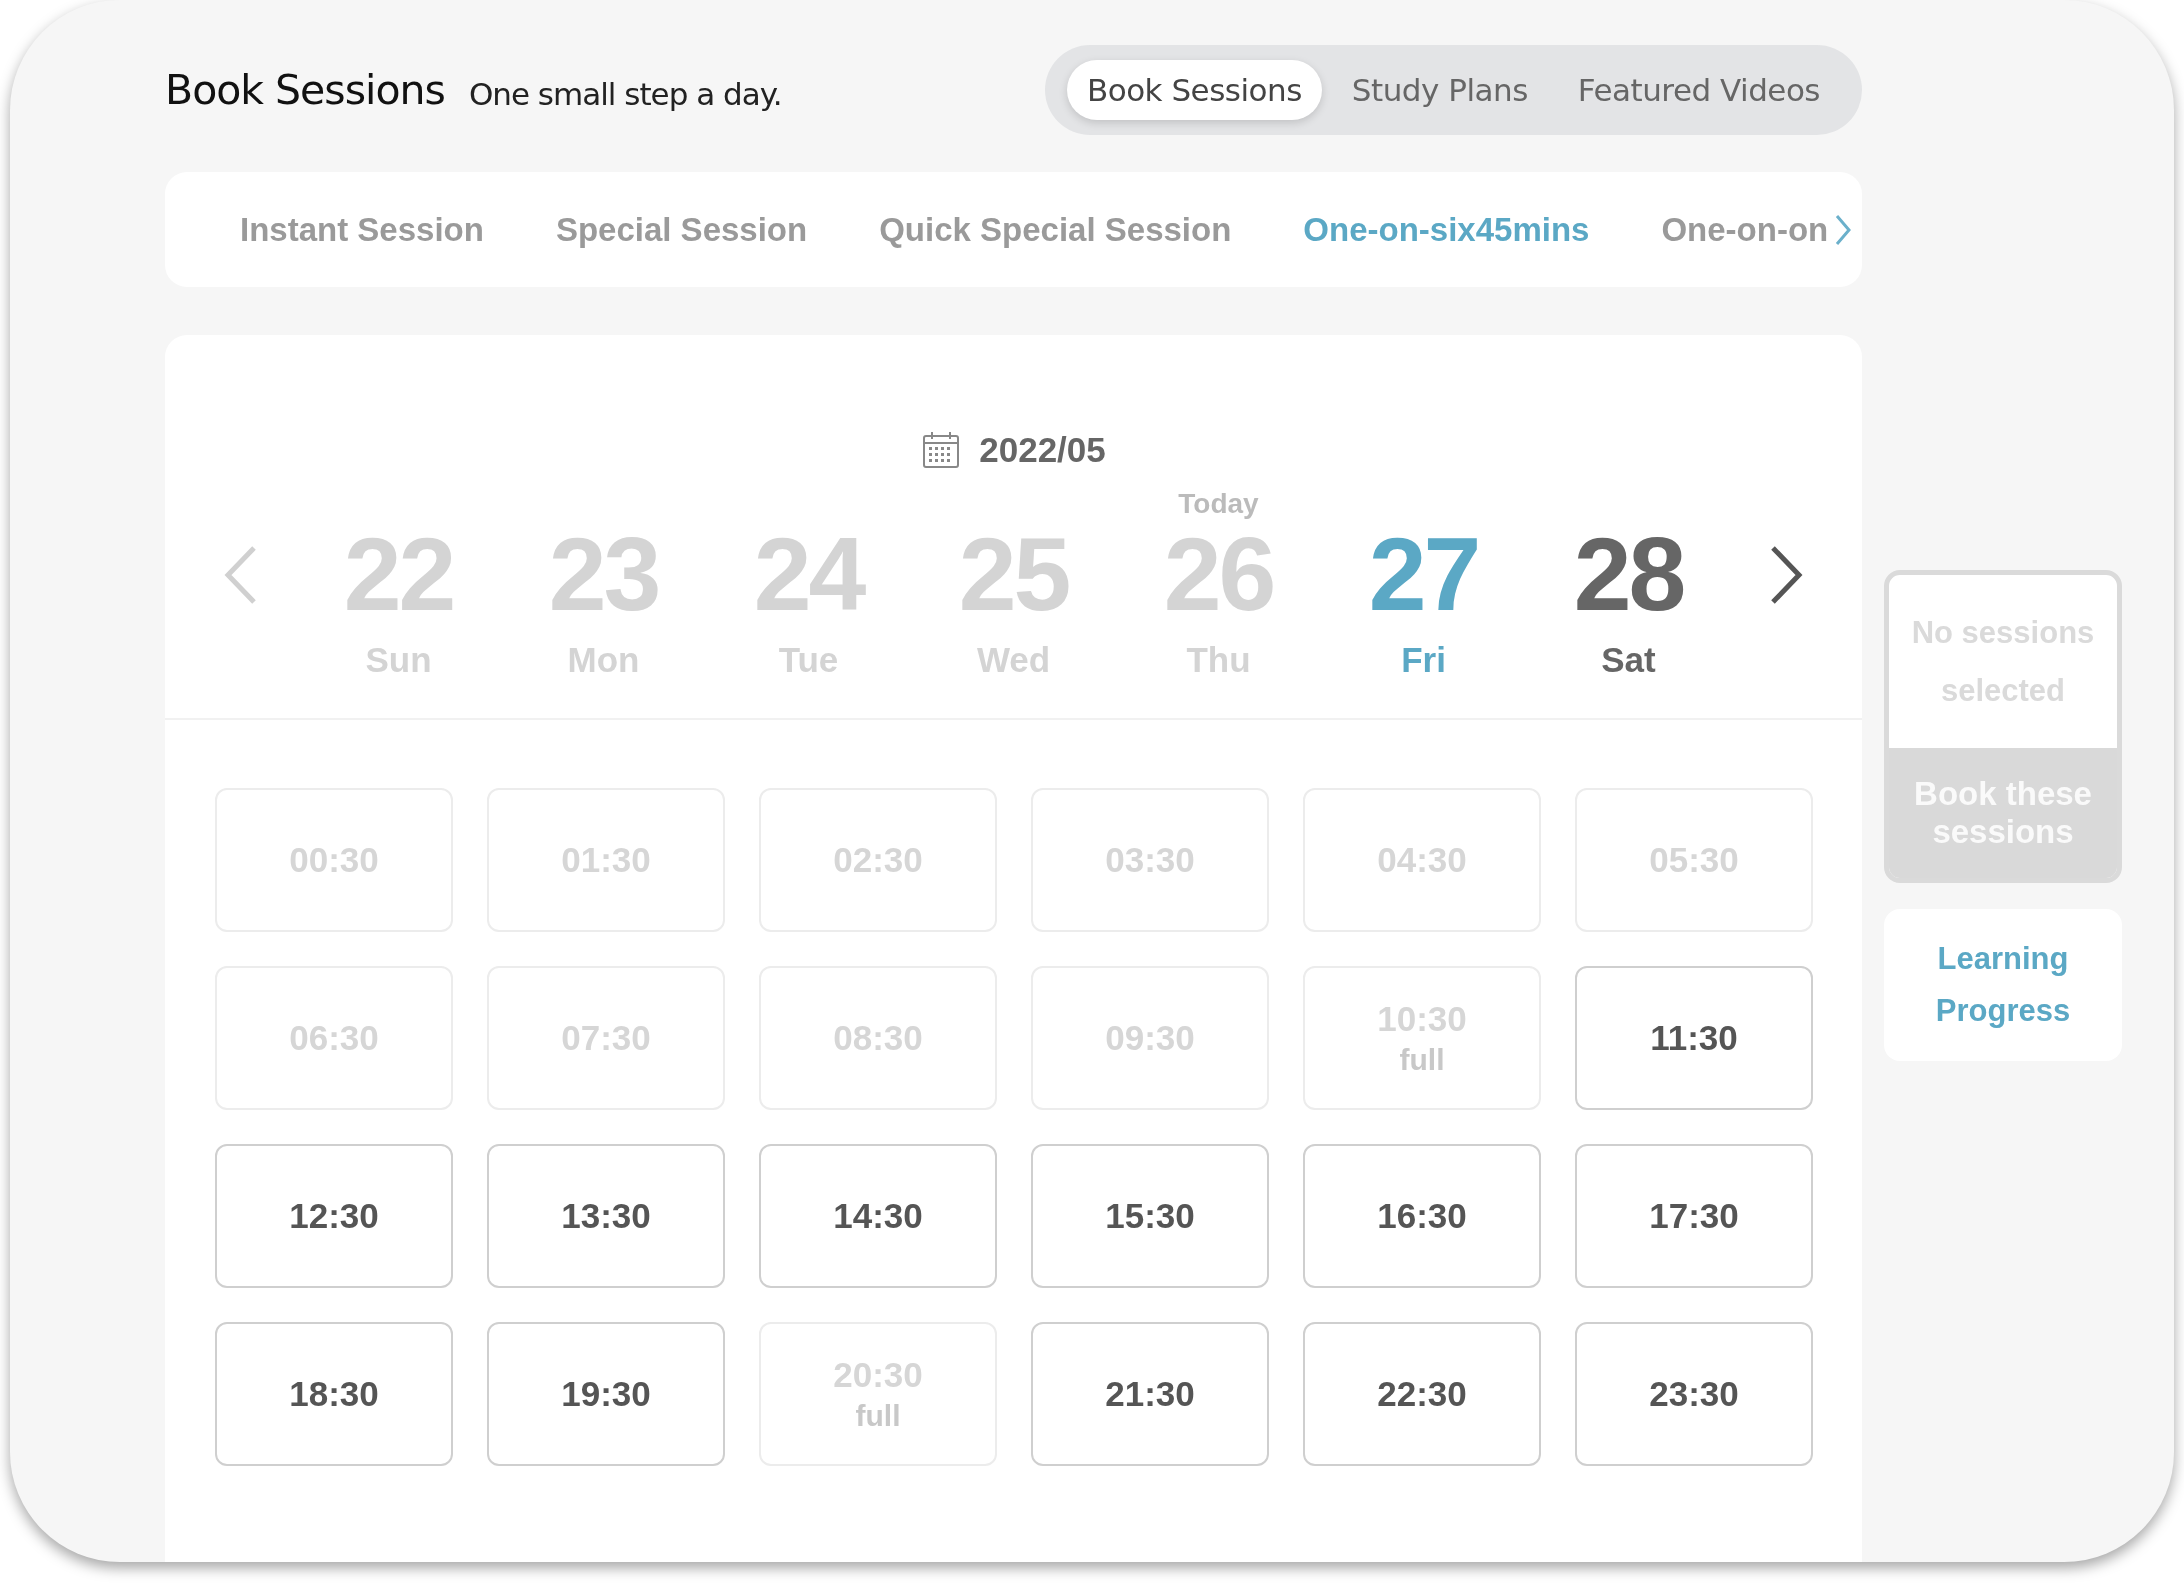 This screenshot has height=1584, width=2184. I want to click on time-slot: 17:30, so click(1694, 1216).